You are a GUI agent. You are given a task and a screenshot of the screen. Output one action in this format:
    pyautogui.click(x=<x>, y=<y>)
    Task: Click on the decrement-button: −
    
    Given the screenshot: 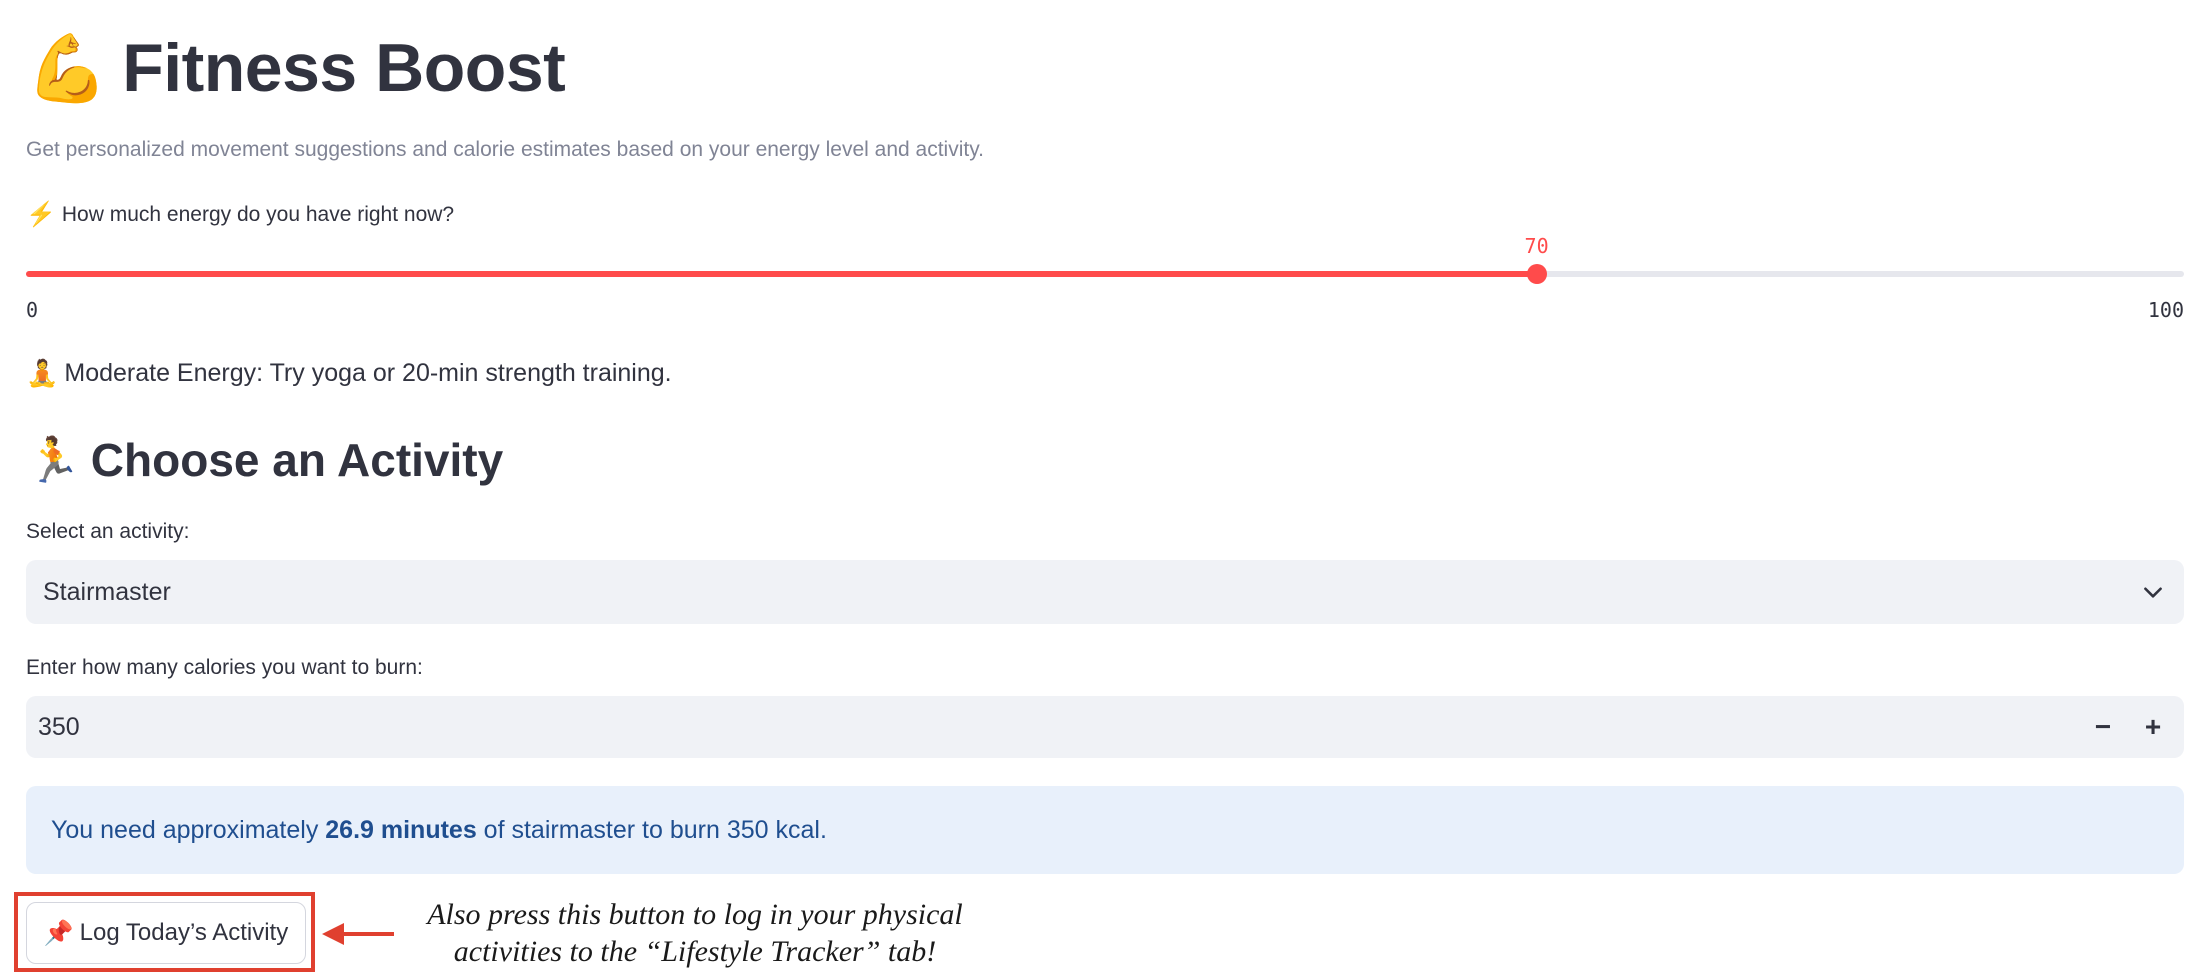 What is the action you would take?
    pyautogui.click(x=2103, y=727)
    